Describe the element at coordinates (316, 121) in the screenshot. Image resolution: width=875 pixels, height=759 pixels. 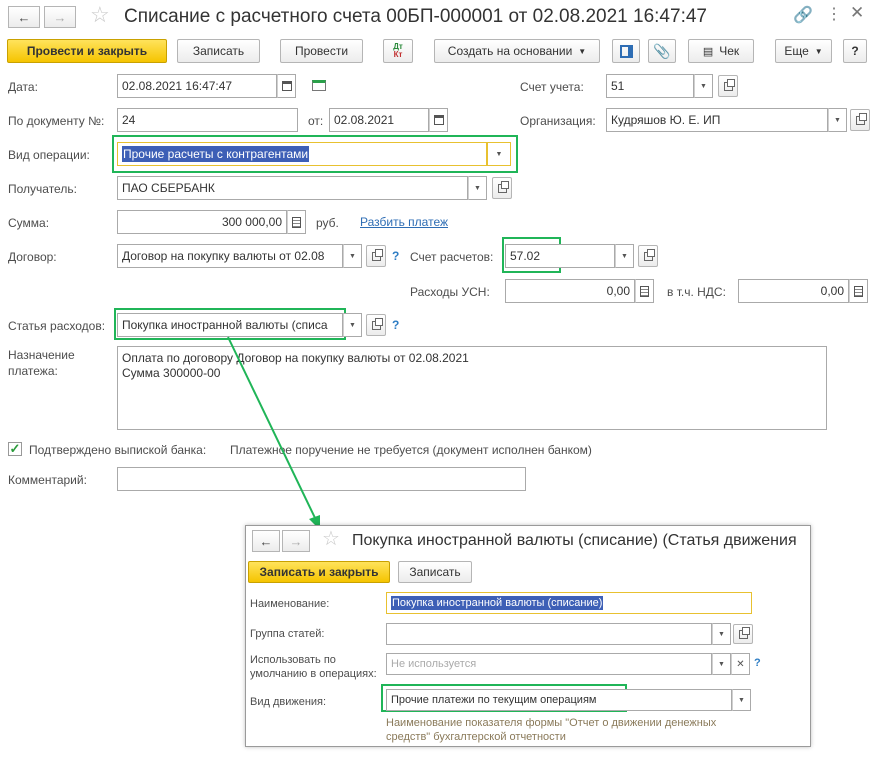
I see `doc-from-label: от:` at that location.